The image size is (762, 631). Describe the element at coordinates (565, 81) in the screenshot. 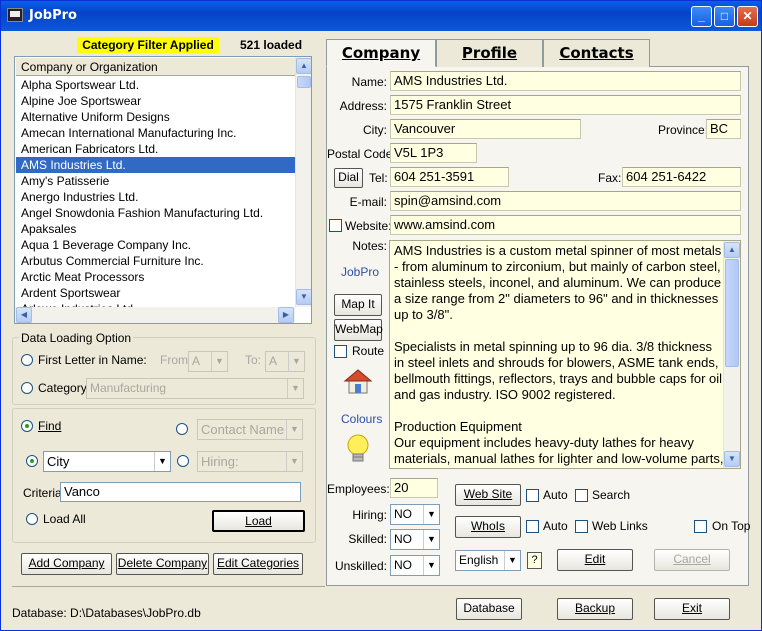

I see `name-field: AMS Industries Ltd.` at that location.